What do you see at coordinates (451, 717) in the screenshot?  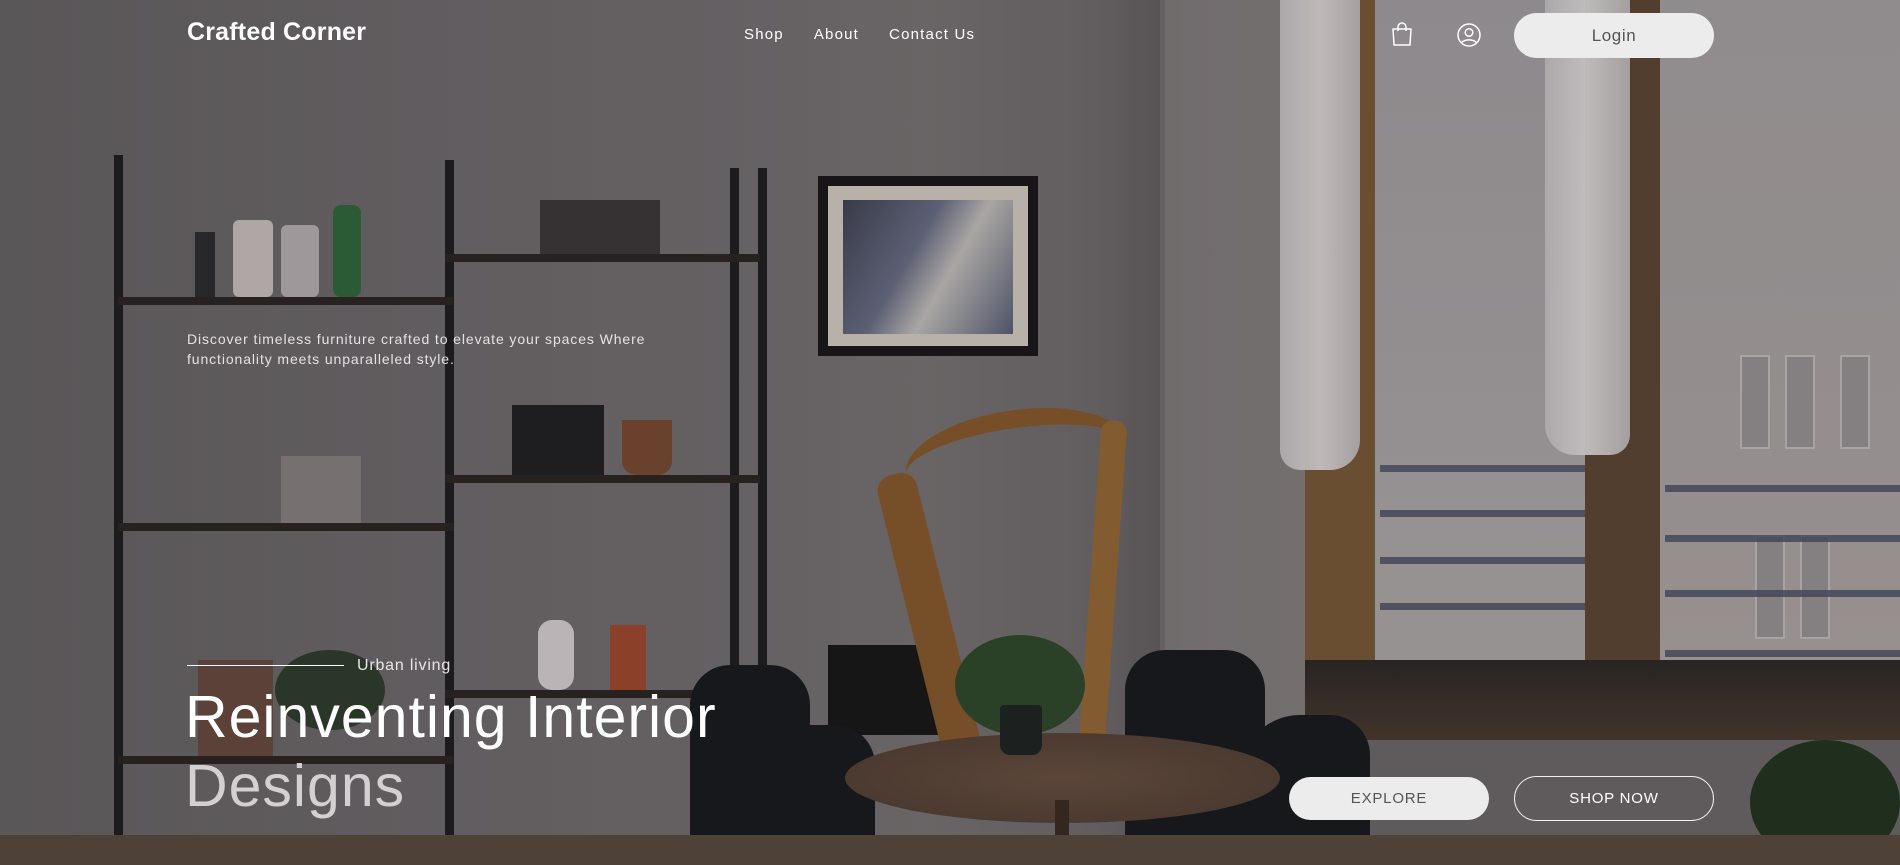 I see `hero-title-line1: Reinventing Interior` at bounding box center [451, 717].